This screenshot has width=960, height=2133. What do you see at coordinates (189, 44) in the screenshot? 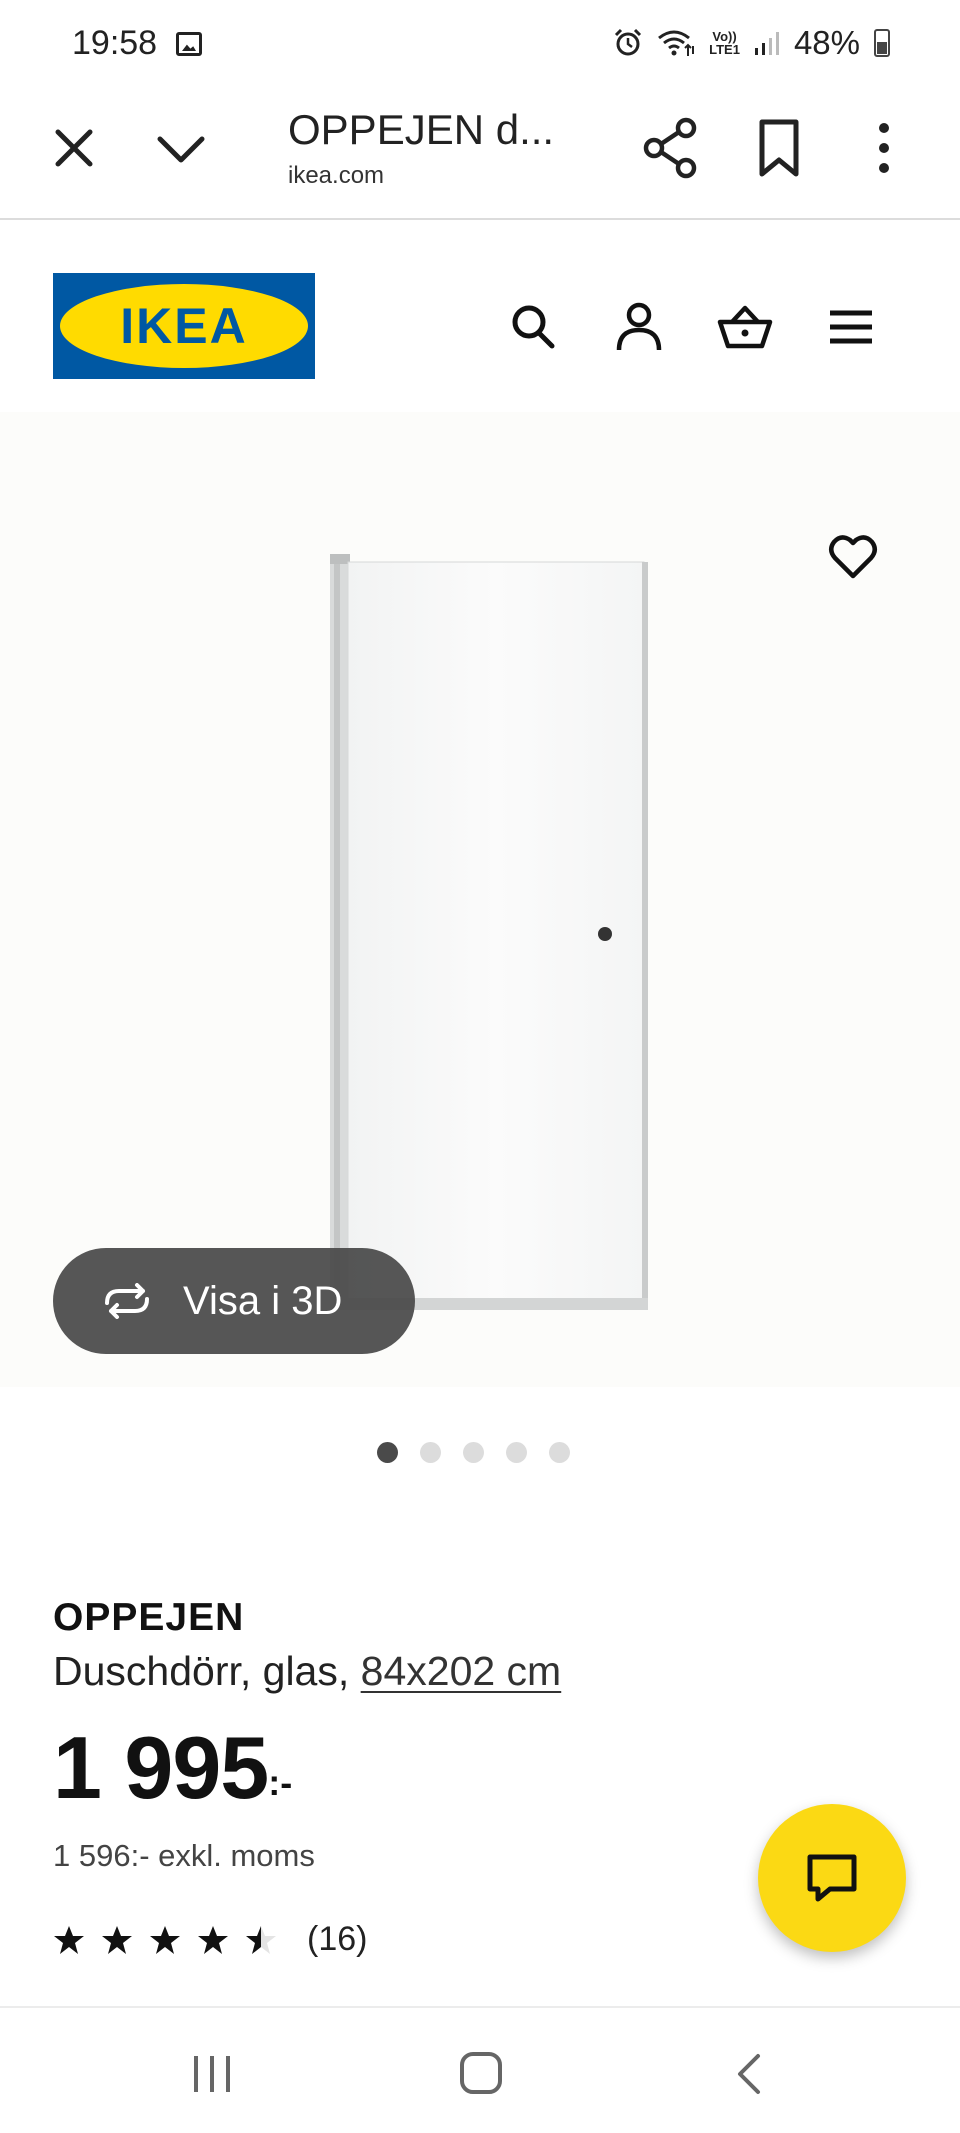
I see `image-icon` at bounding box center [189, 44].